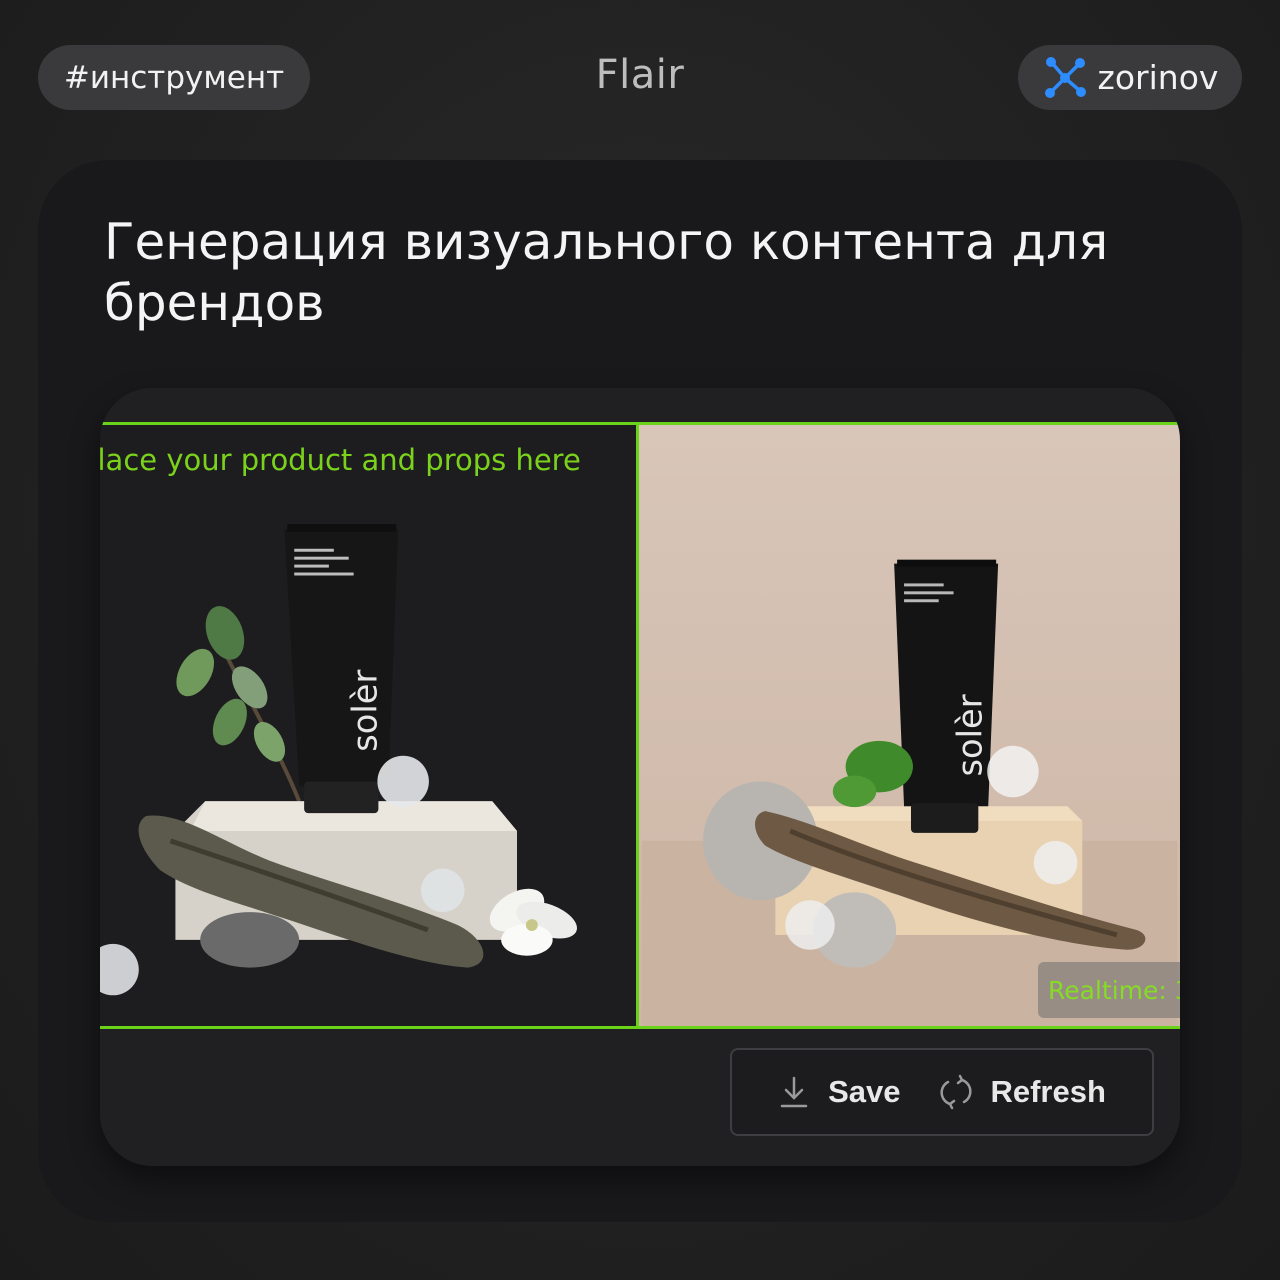  What do you see at coordinates (250, 940) in the screenshot?
I see `grey-rock-image` at bounding box center [250, 940].